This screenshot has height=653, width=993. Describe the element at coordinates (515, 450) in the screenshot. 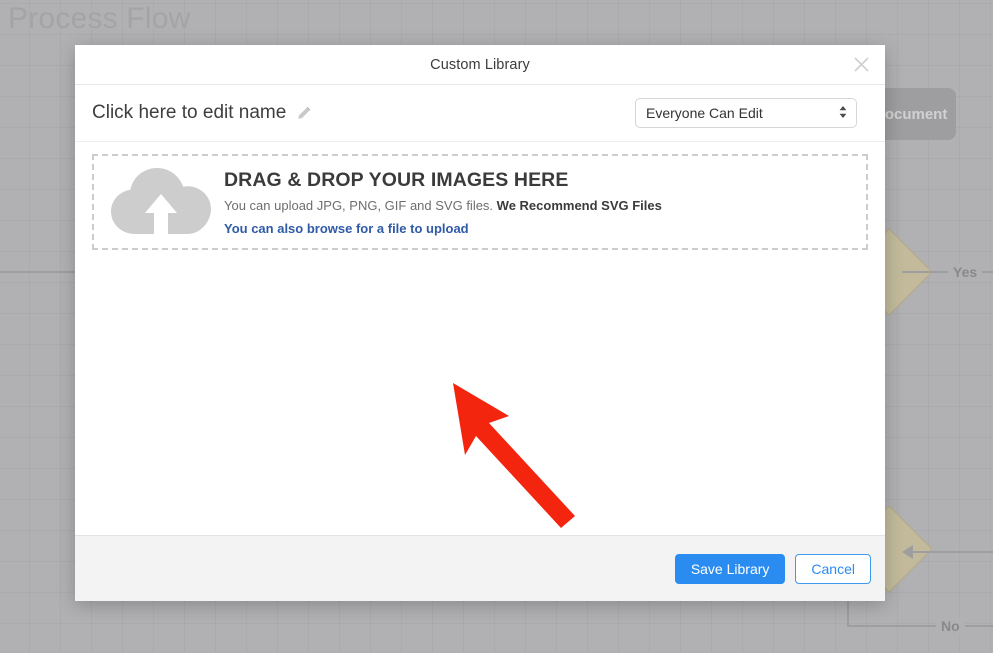

I see `red-arrow-pointer` at that location.